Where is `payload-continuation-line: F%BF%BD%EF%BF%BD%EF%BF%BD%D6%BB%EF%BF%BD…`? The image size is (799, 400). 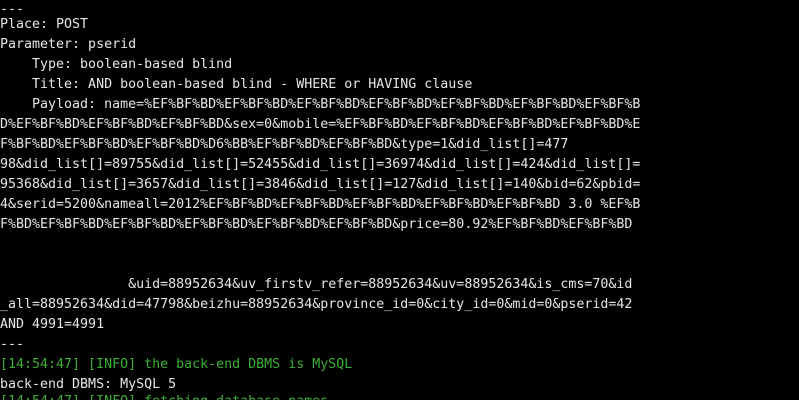 payload-continuation-line: F%BF%BD%EF%BF%BD%EF%BF%BD%D6%BB%EF%BF%BD… is located at coordinates (284, 144).